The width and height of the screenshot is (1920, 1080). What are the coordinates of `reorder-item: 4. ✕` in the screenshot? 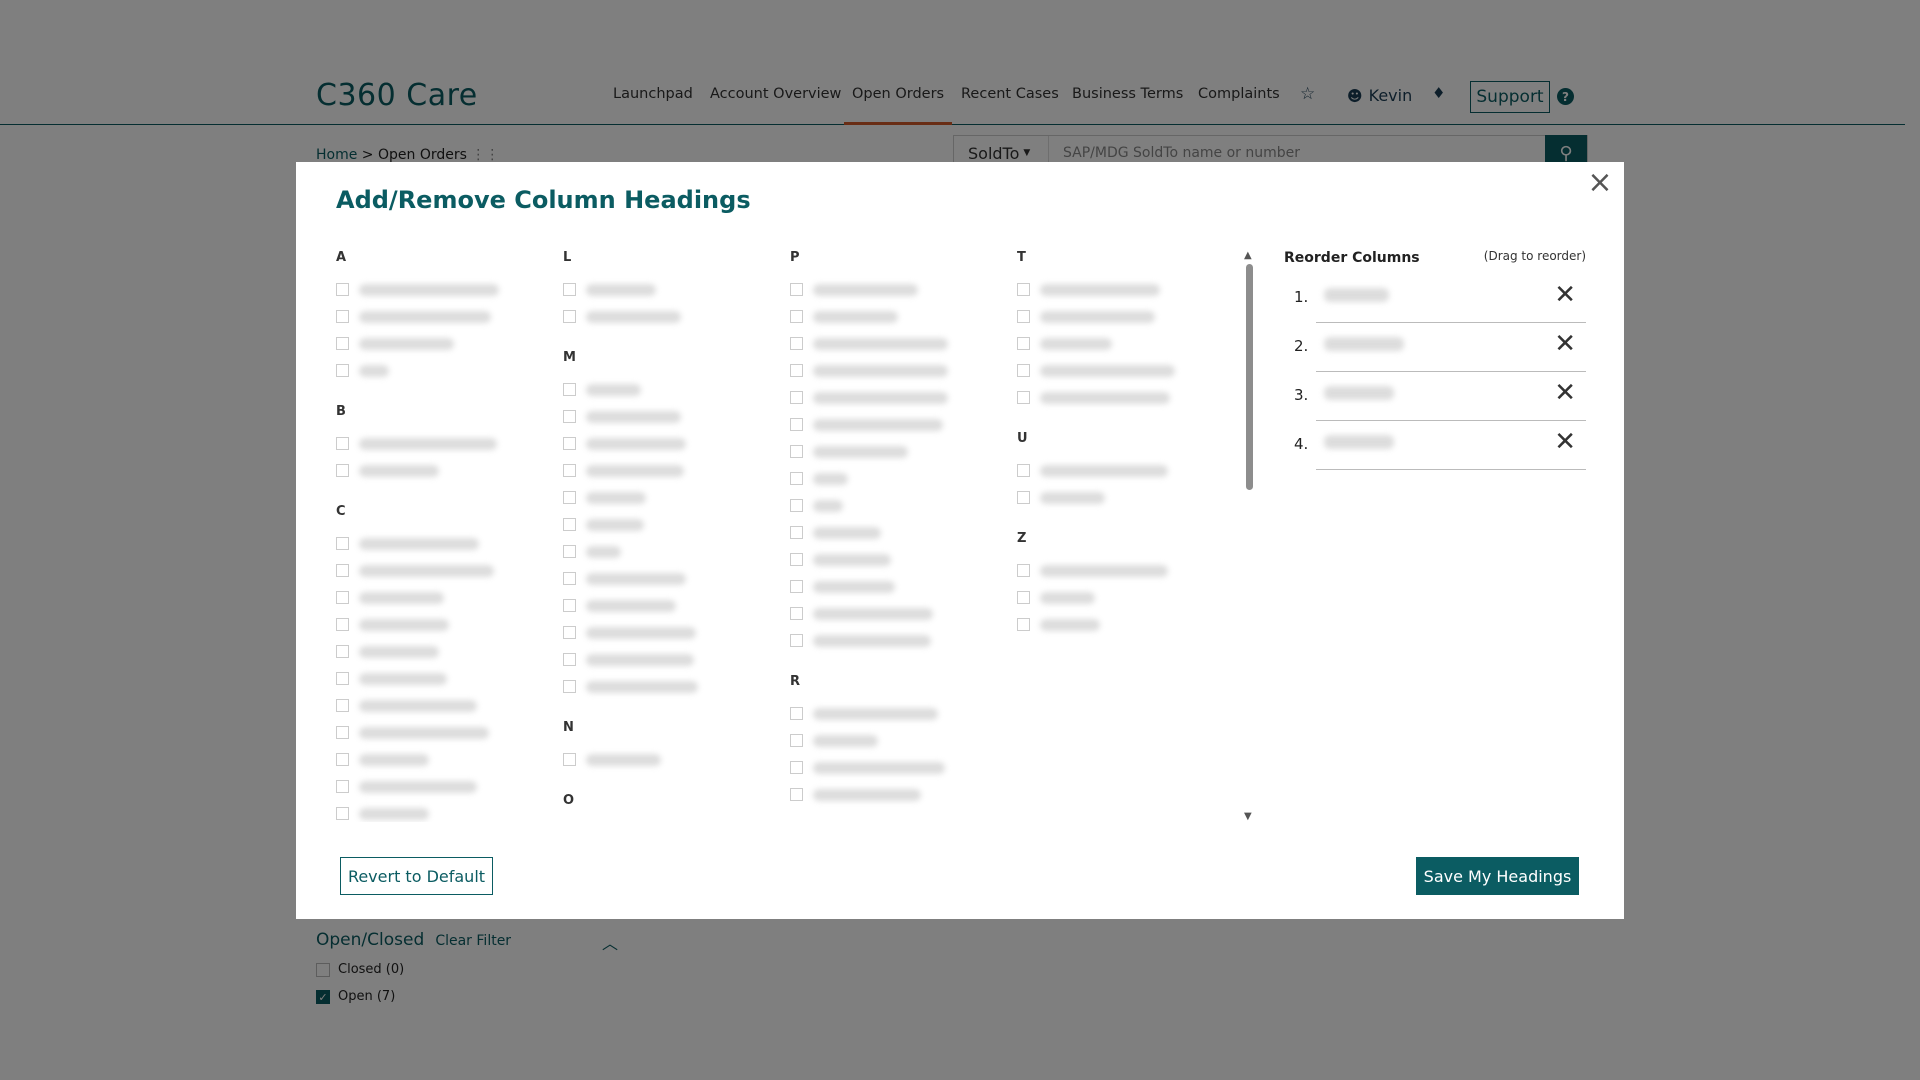 It's located at (1435, 445).